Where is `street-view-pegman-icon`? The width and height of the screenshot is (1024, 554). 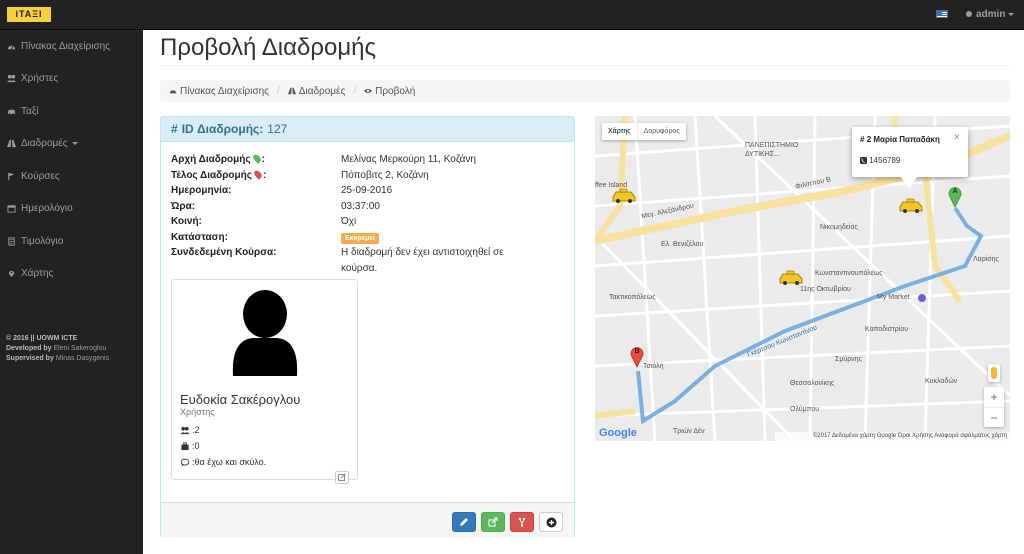 street-view-pegman-icon is located at coordinates (994, 373).